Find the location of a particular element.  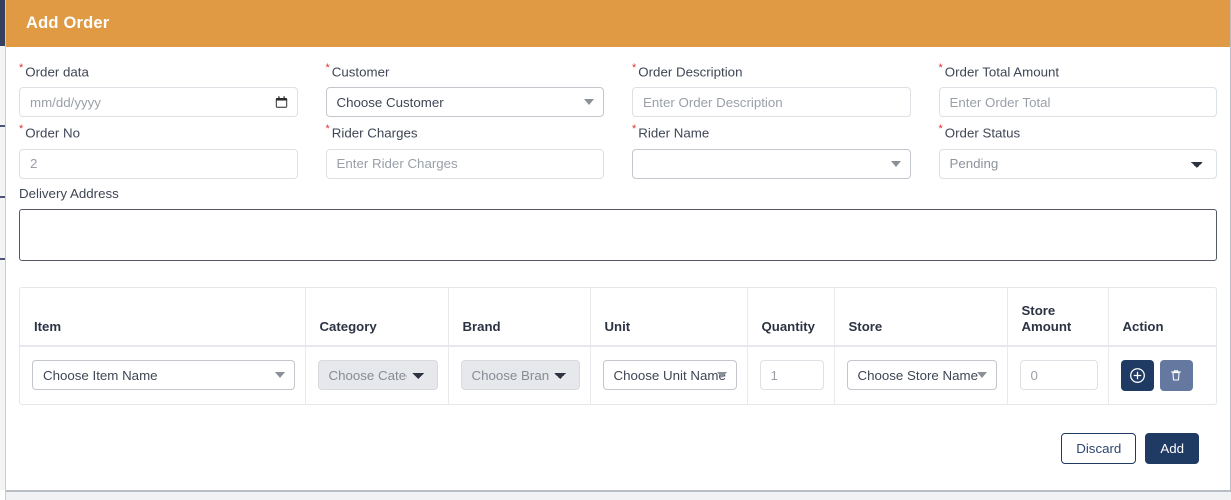

order-no-label-text: Order No is located at coordinates (52, 133).